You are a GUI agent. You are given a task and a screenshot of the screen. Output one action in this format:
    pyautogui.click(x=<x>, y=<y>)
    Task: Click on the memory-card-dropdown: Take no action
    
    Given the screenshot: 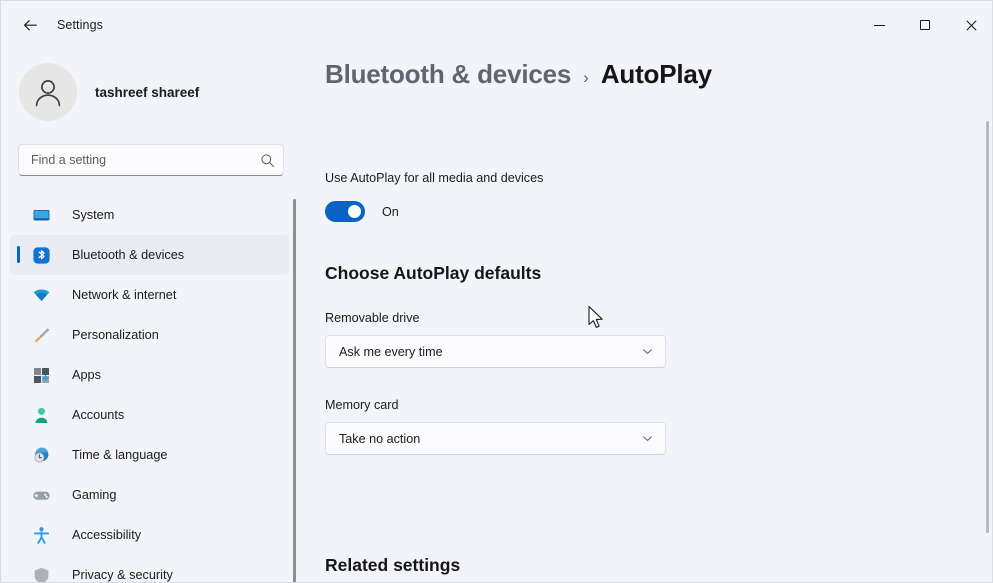 What is the action you would take?
    pyautogui.click(x=495, y=438)
    